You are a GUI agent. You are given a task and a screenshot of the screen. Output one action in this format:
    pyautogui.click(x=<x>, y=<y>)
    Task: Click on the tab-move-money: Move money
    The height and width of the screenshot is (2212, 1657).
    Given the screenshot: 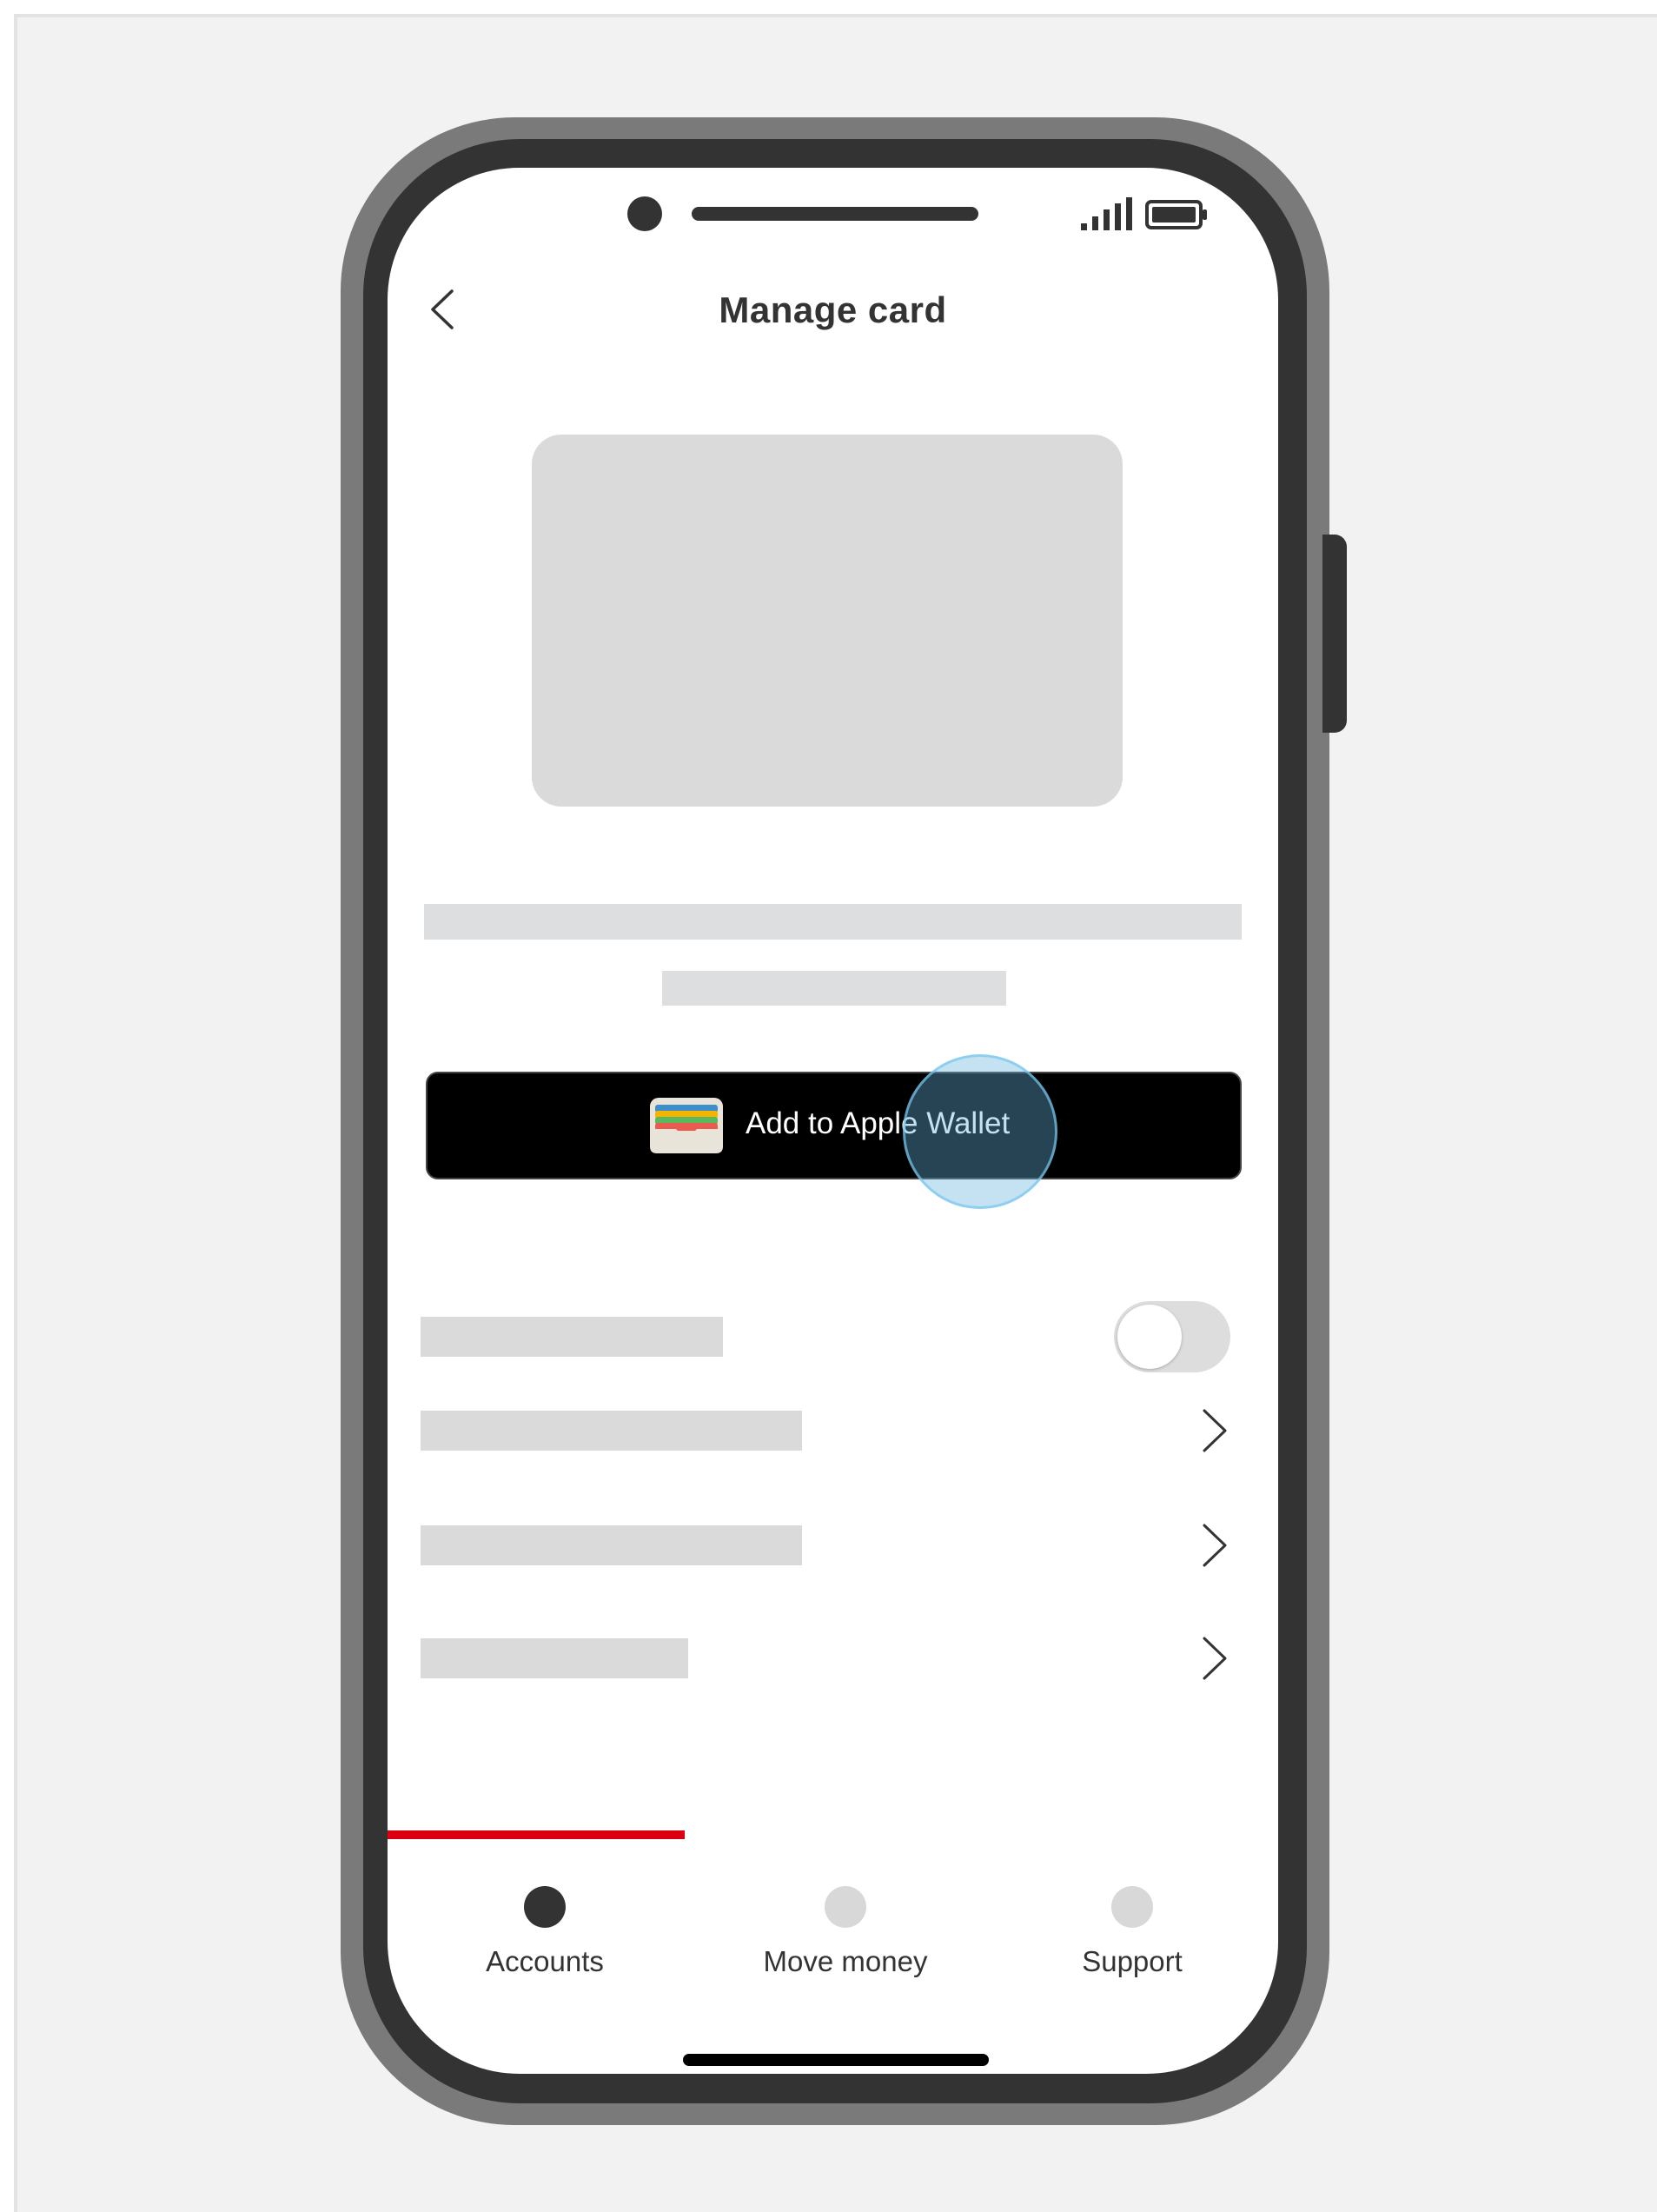 What is the action you would take?
    pyautogui.click(x=845, y=1934)
    